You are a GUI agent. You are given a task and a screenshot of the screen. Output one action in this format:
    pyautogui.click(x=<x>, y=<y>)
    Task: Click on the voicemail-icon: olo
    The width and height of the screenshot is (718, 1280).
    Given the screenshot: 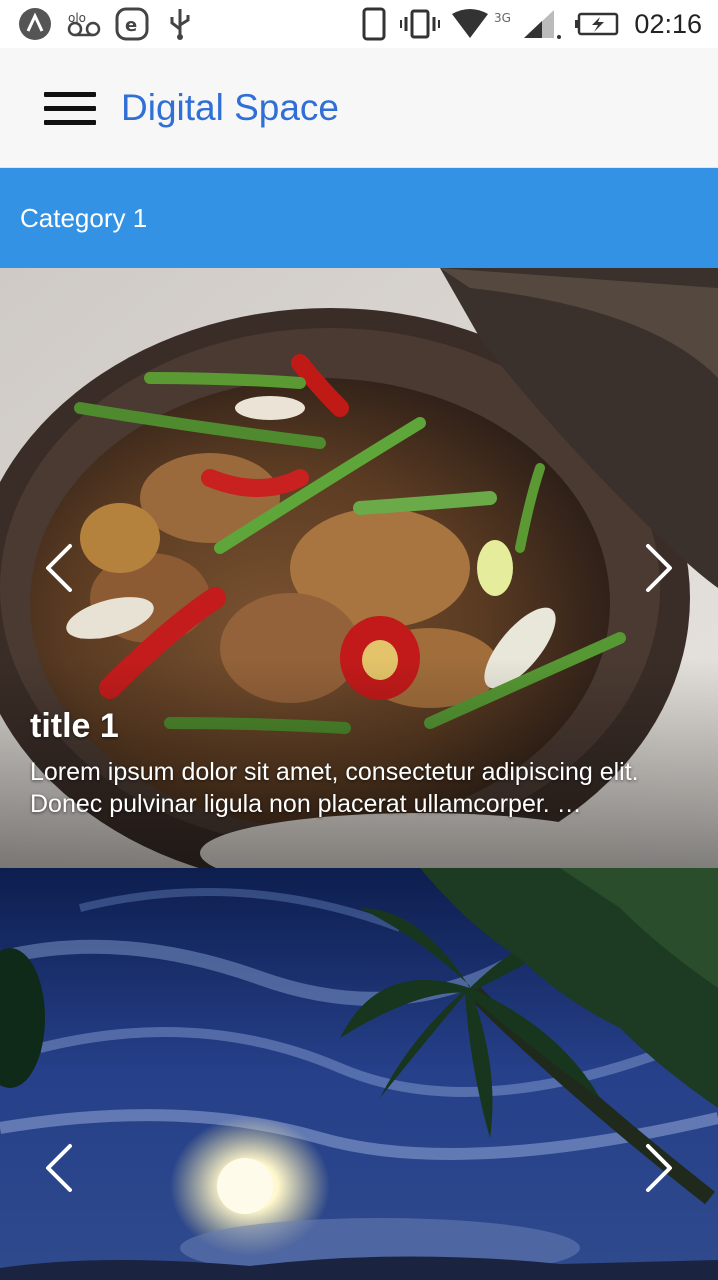 What is the action you would take?
    pyautogui.click(x=84, y=24)
    